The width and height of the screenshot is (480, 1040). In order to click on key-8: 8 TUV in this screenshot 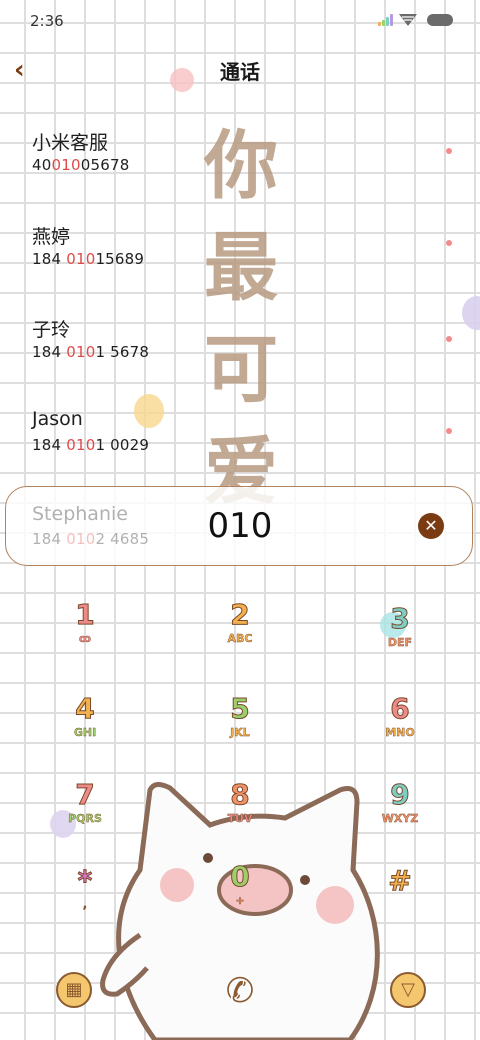, I will do `click(240, 814)`.